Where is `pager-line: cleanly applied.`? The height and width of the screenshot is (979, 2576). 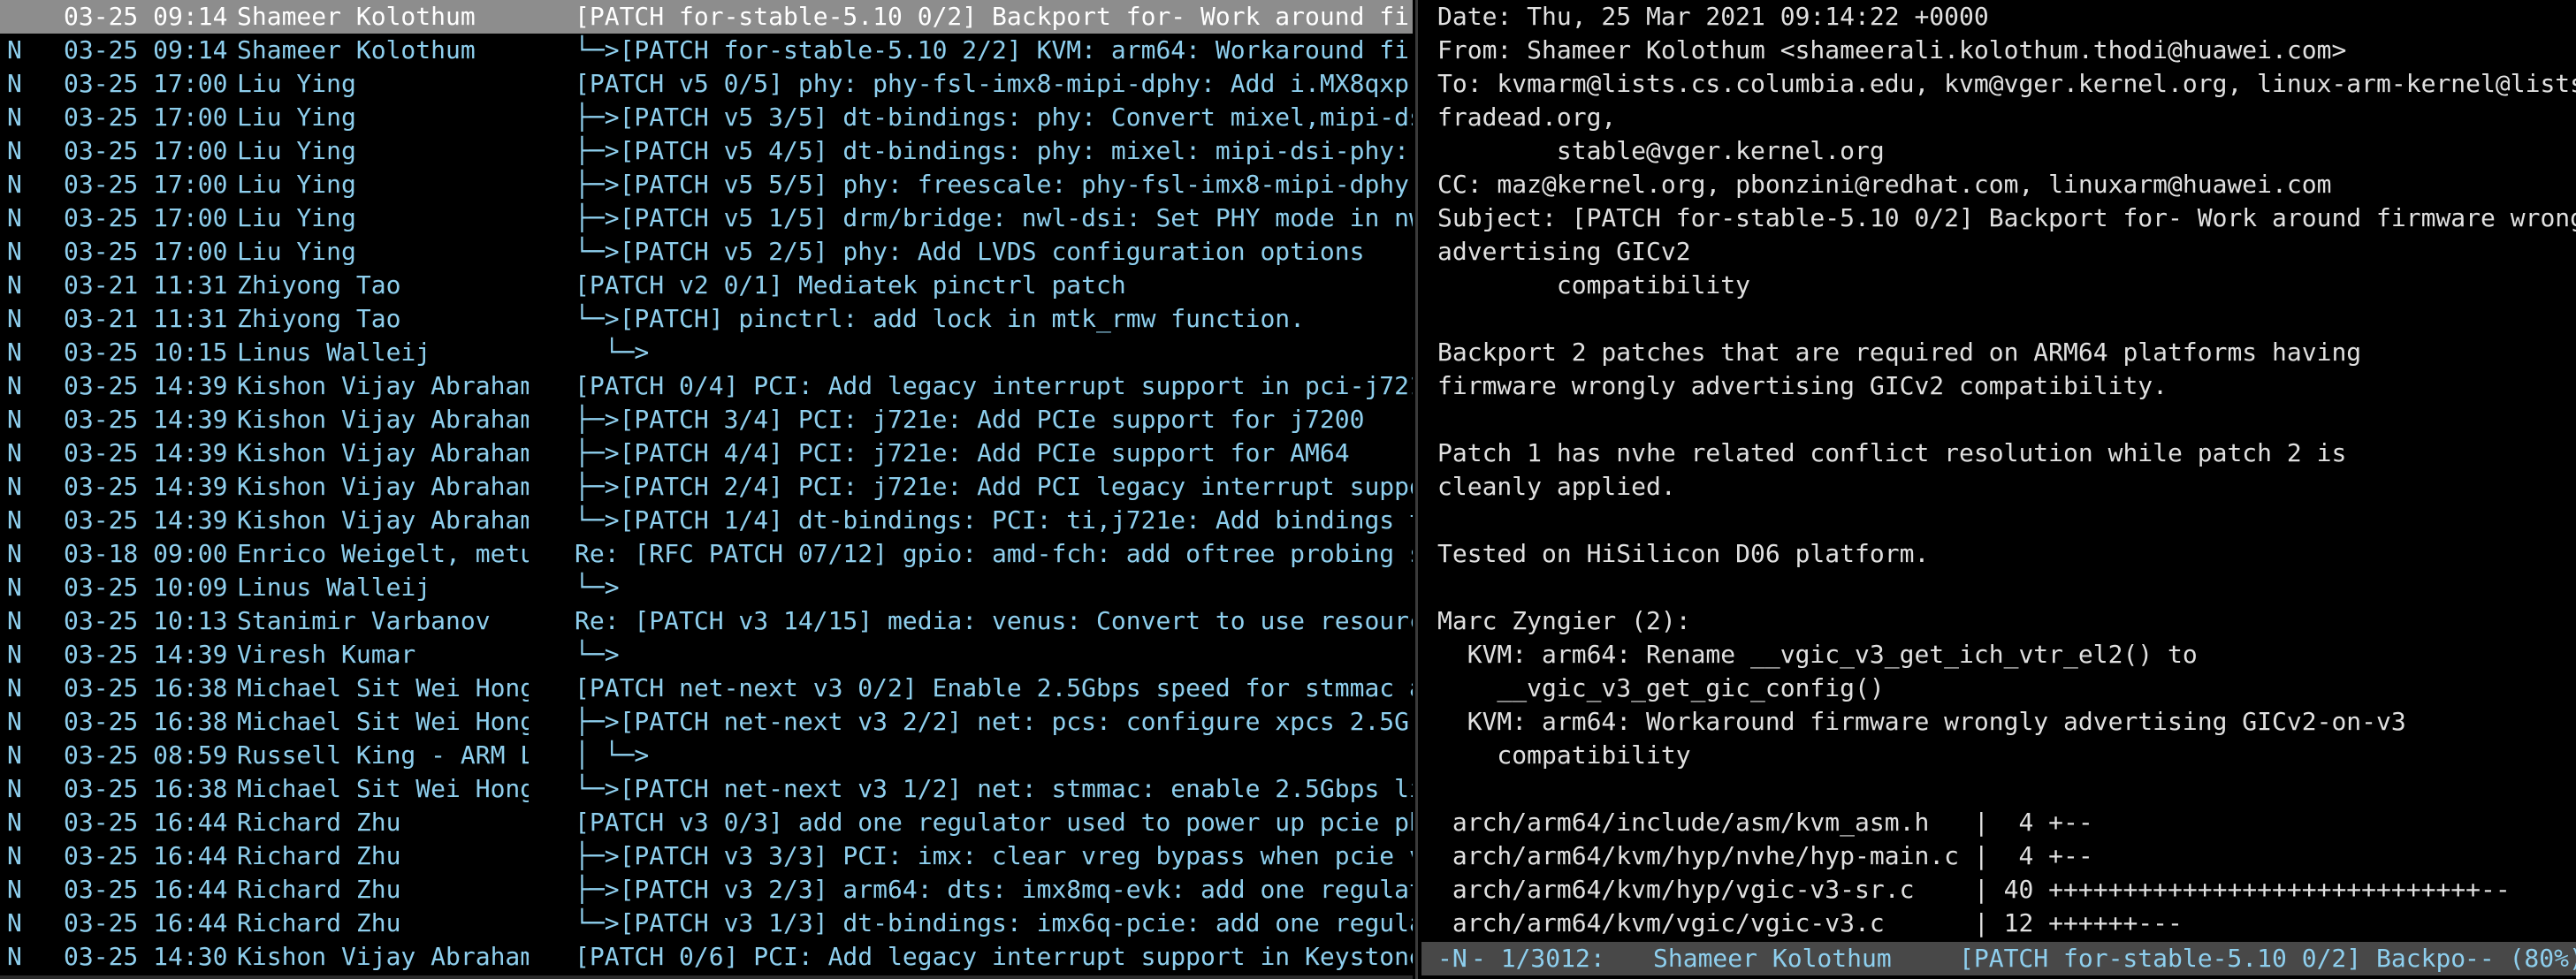
pager-line: cleanly applied. is located at coordinates (1556, 486).